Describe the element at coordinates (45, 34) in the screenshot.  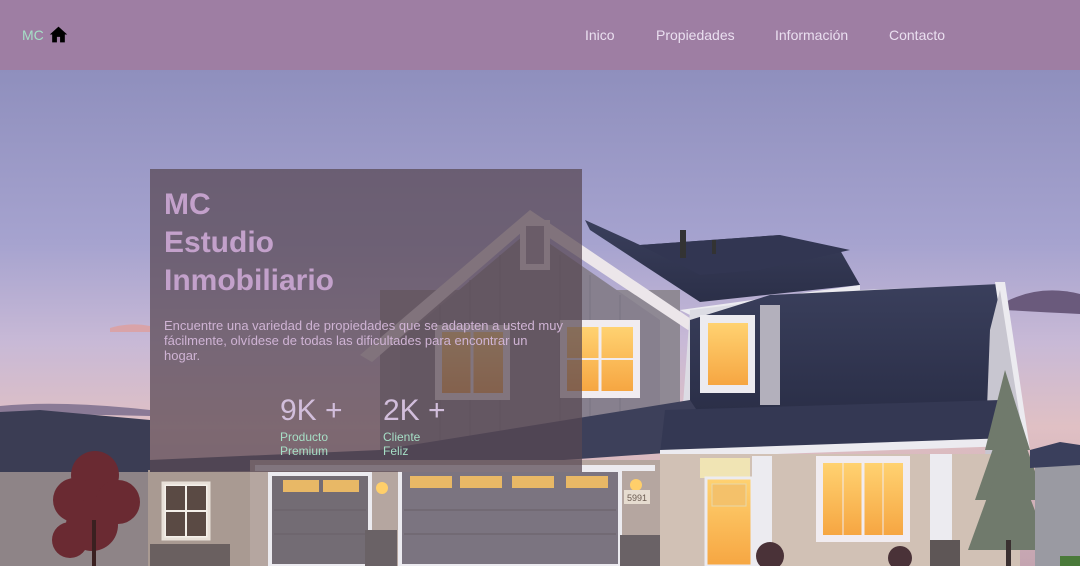
I see `brand-logo: MC` at that location.